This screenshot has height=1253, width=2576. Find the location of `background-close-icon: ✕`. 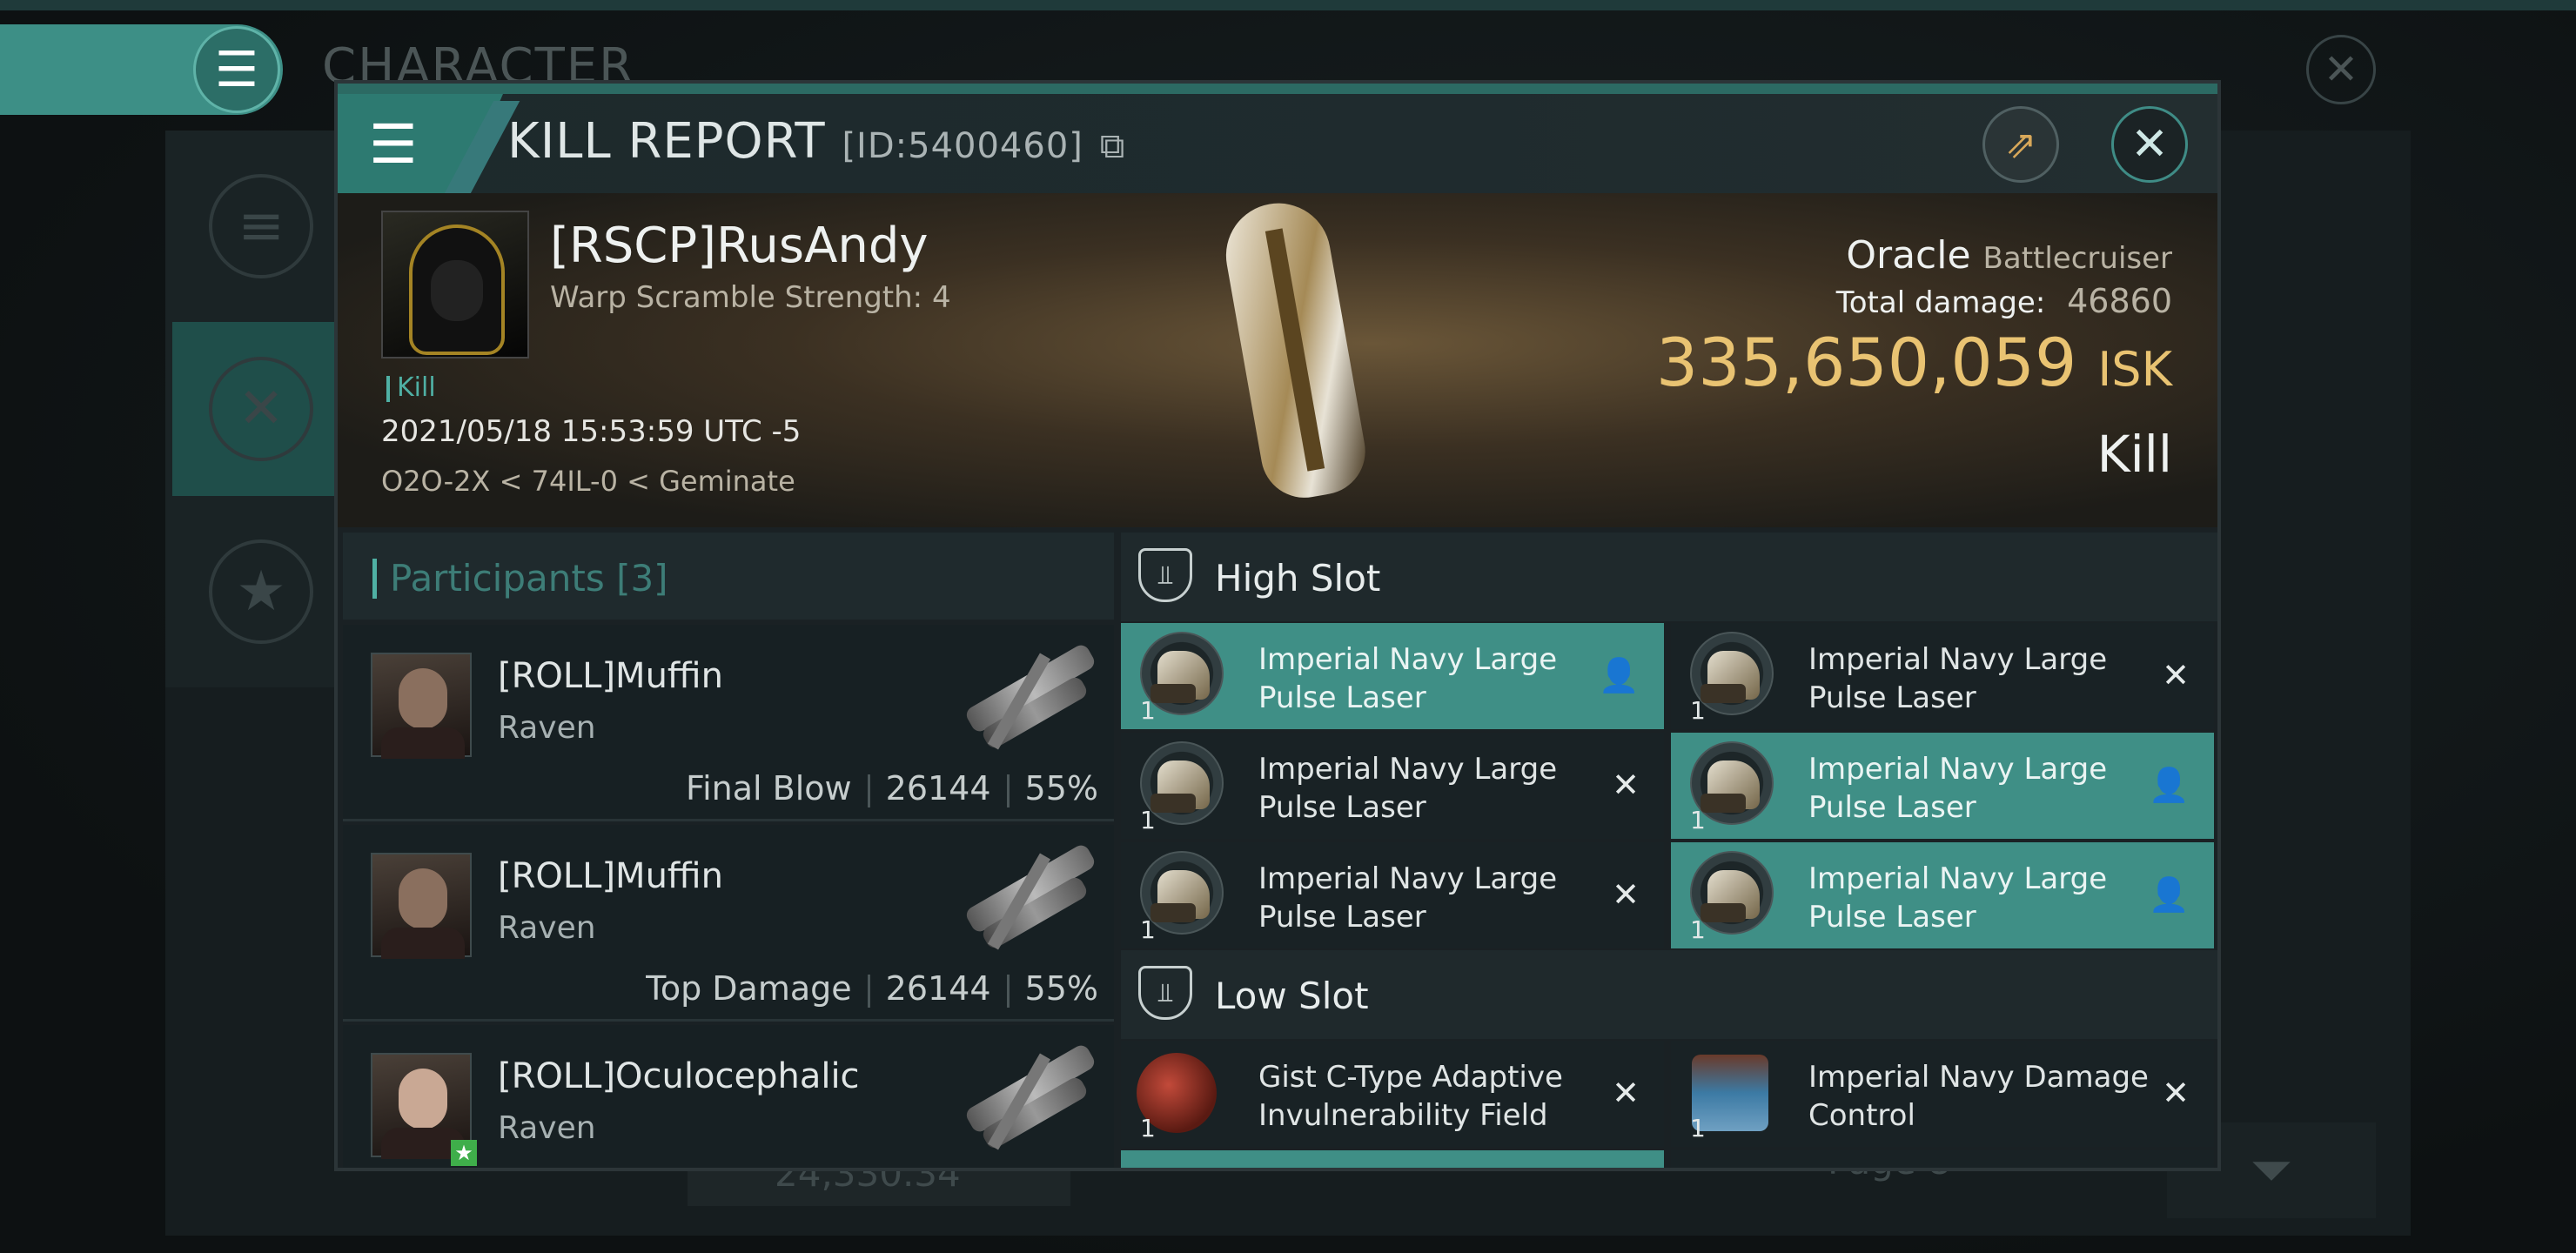

background-close-icon: ✕ is located at coordinates (2341, 69).